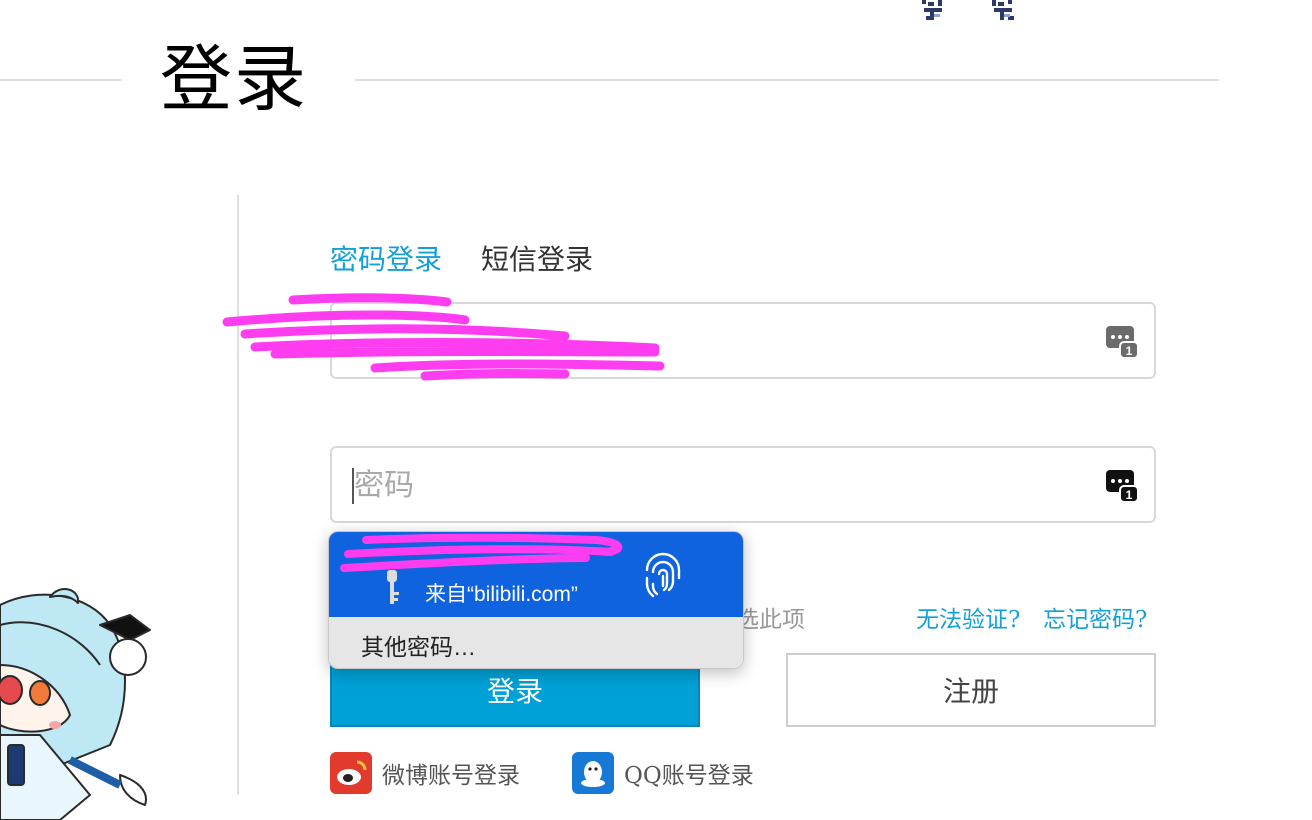 This screenshot has width=1312, height=820. What do you see at coordinates (968, 10) in the screenshot?
I see `top-decoration-icon` at bounding box center [968, 10].